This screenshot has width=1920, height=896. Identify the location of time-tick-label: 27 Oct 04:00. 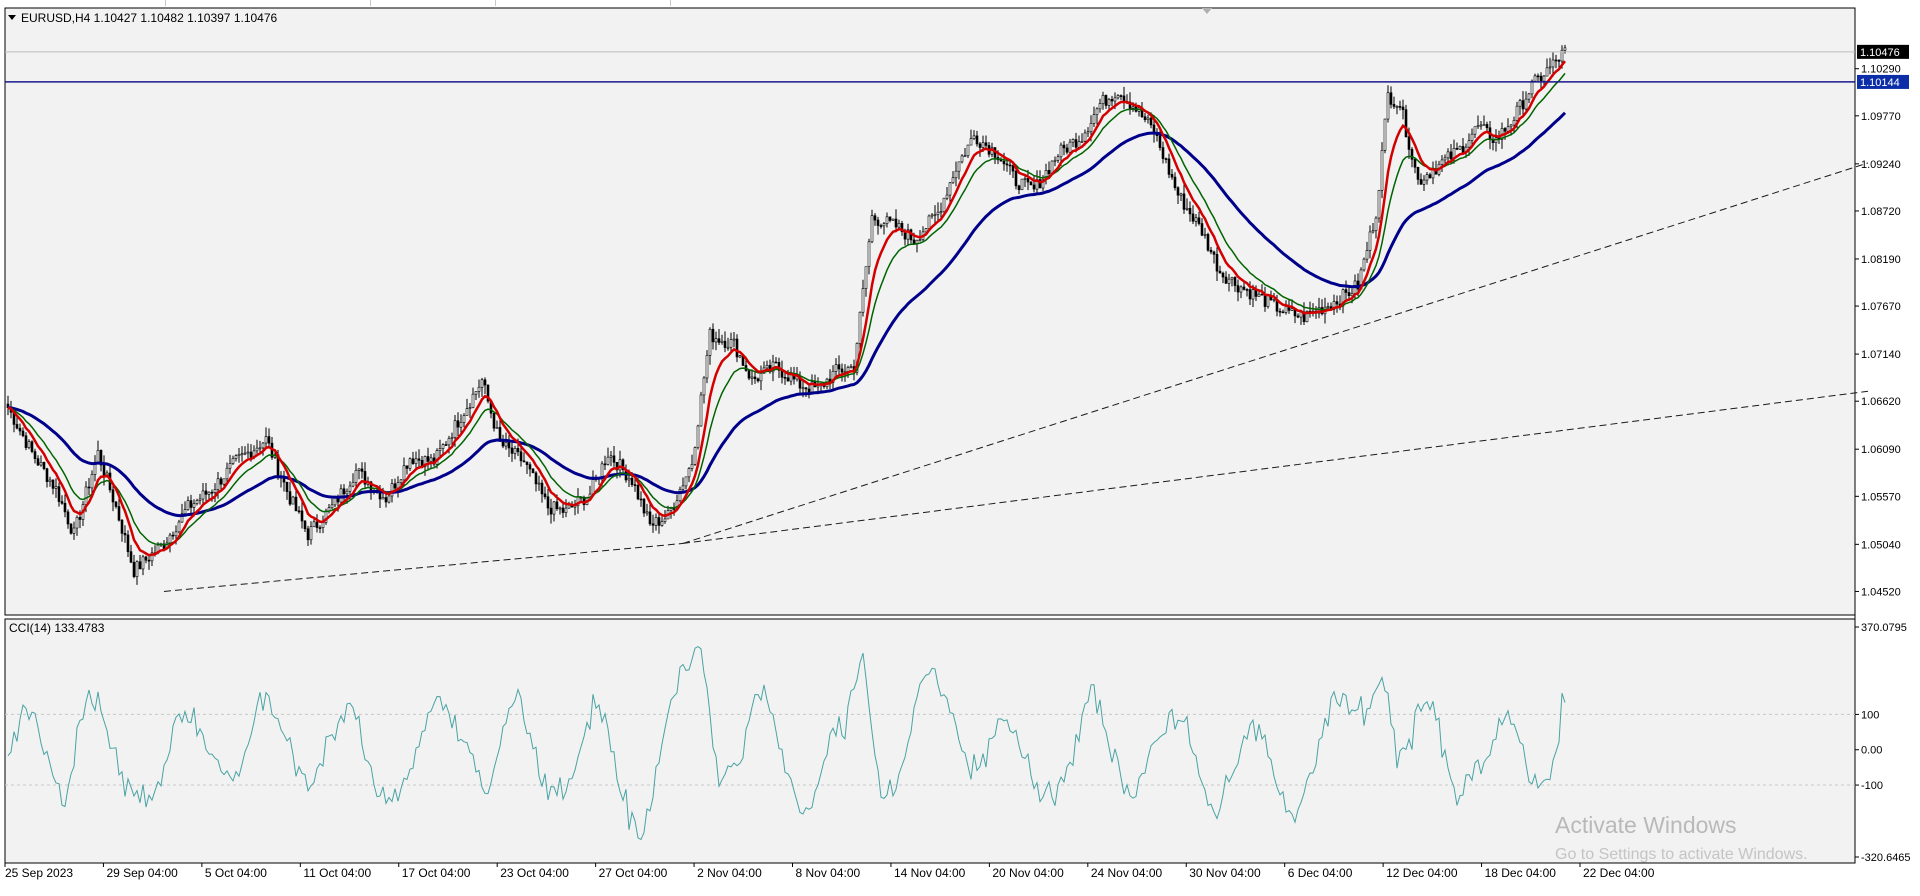
(633, 873).